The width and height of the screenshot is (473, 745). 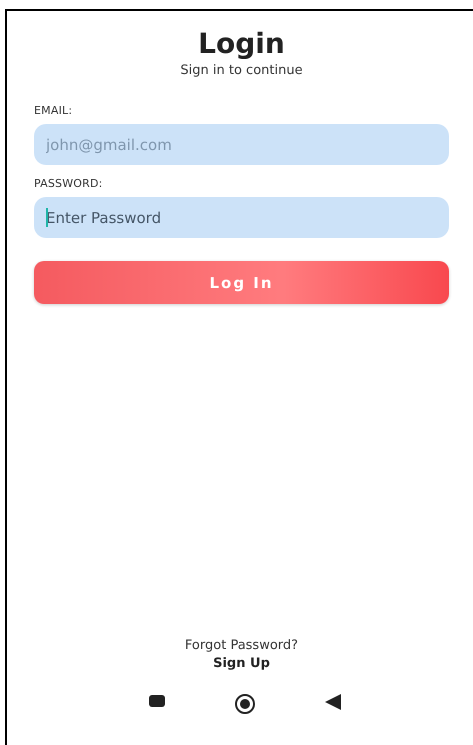 I want to click on subtitle: Sign in to continue, so click(x=241, y=70).